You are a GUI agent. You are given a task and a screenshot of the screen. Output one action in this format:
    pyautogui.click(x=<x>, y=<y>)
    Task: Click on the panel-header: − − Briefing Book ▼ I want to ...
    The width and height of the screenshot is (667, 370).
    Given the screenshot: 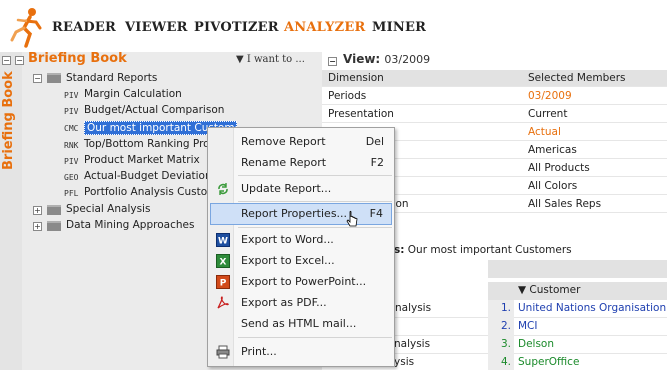 What is the action you would take?
    pyautogui.click(x=161, y=59)
    